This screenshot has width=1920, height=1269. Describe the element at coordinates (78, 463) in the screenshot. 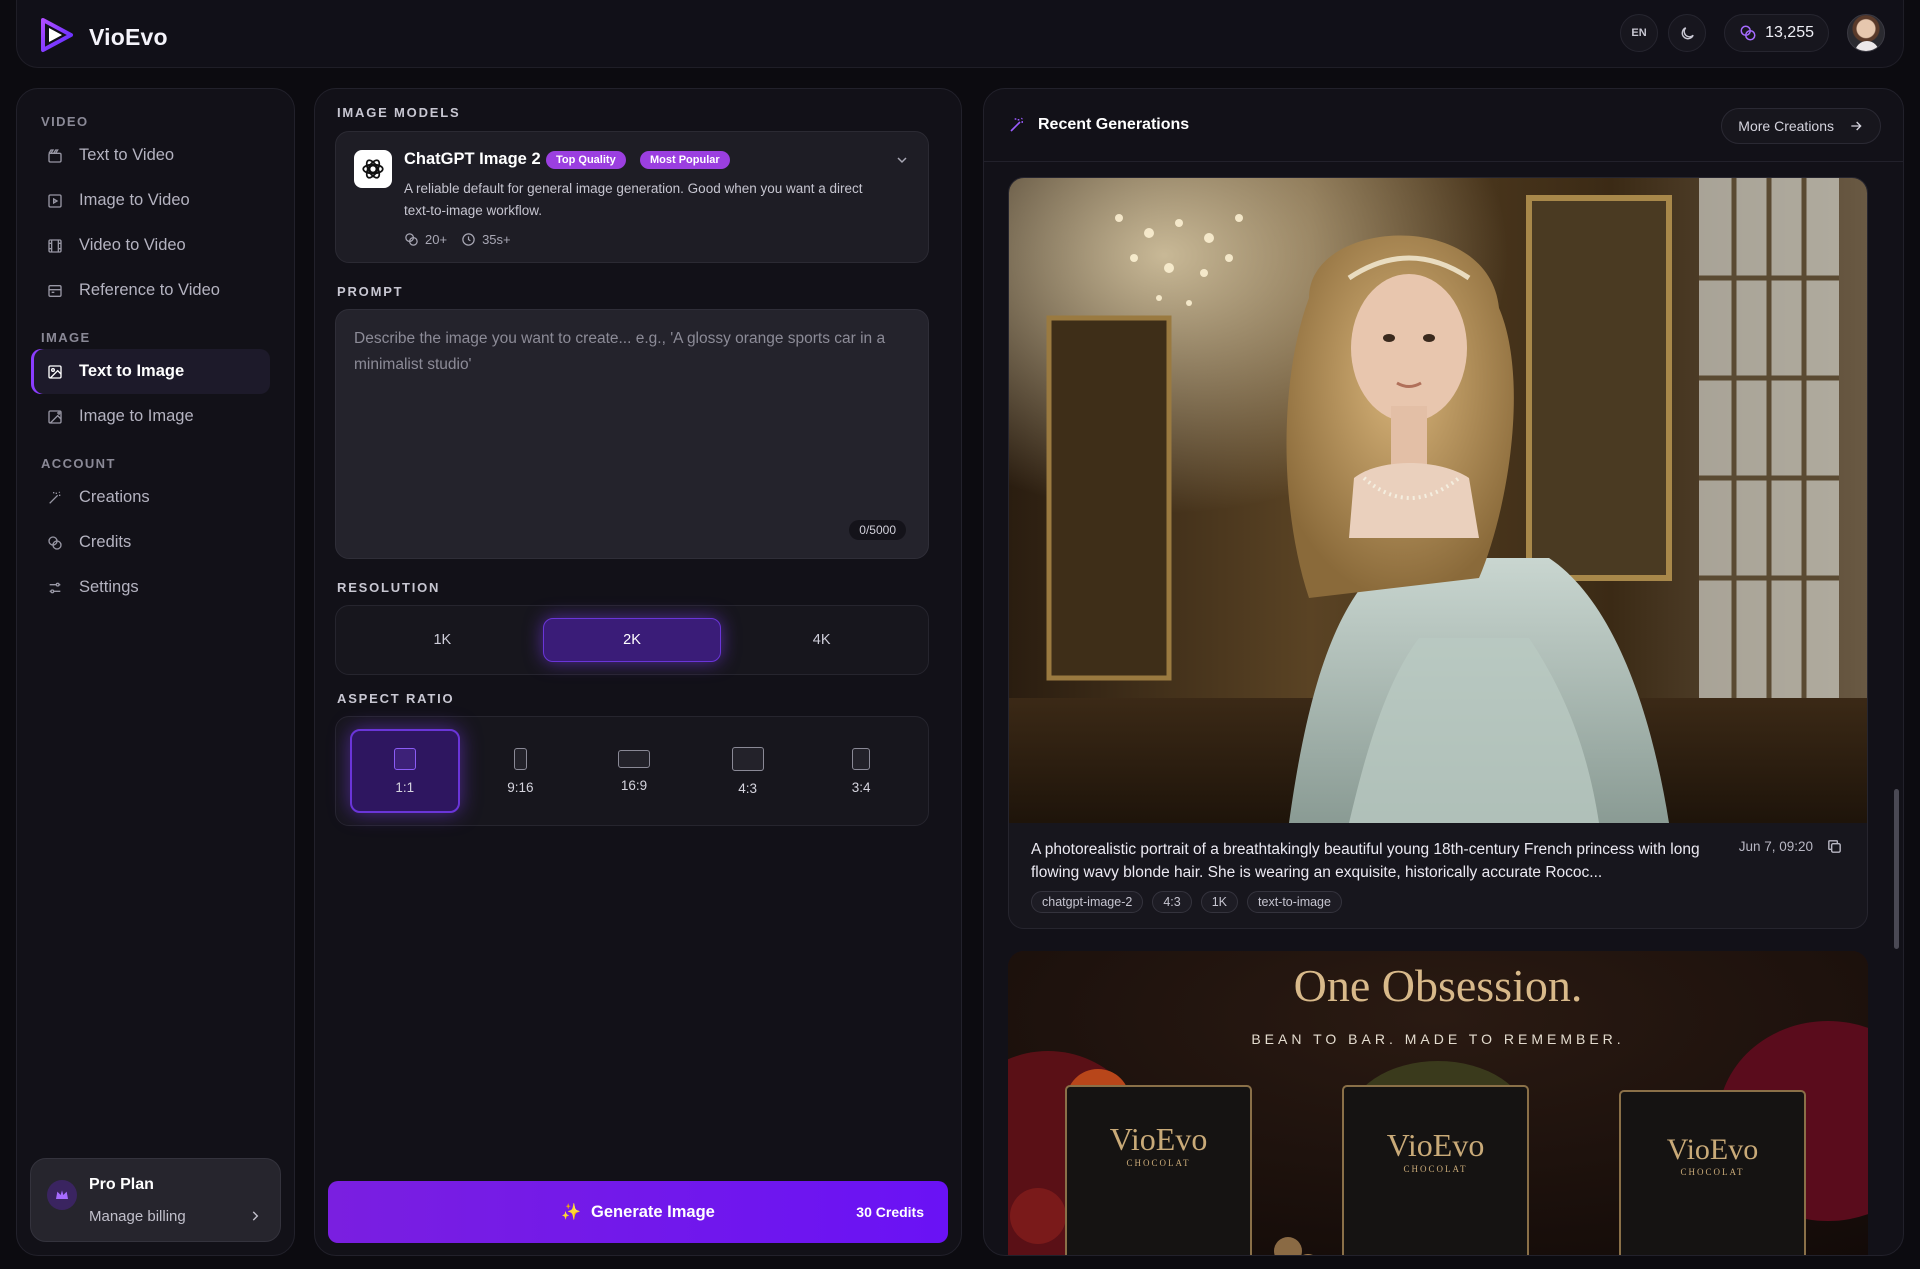

I see `nav-section-account: ACCOUNT` at that location.